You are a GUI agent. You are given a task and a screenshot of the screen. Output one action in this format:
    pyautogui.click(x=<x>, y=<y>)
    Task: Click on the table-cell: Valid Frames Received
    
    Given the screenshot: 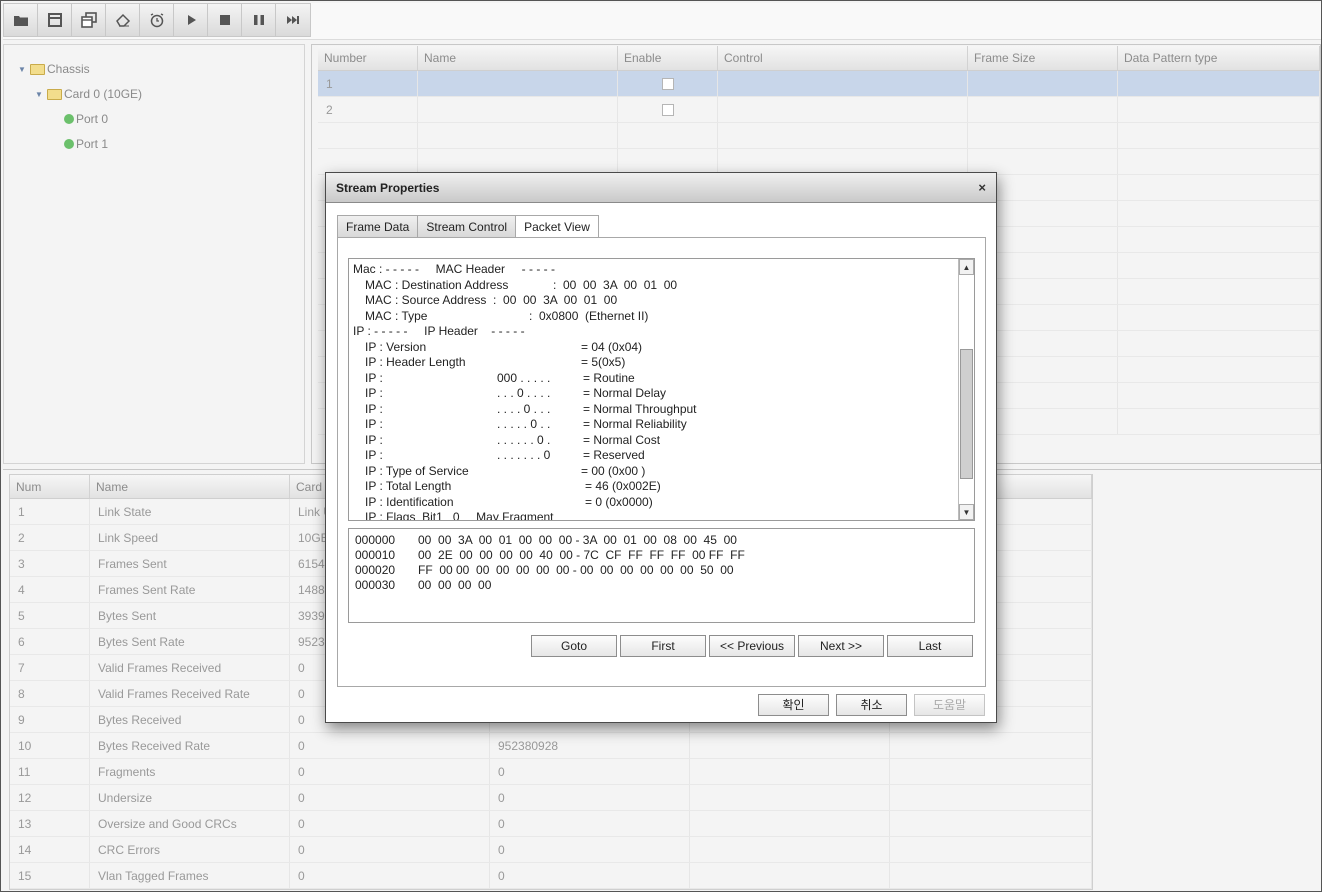 What is the action you would take?
    pyautogui.click(x=190, y=667)
    